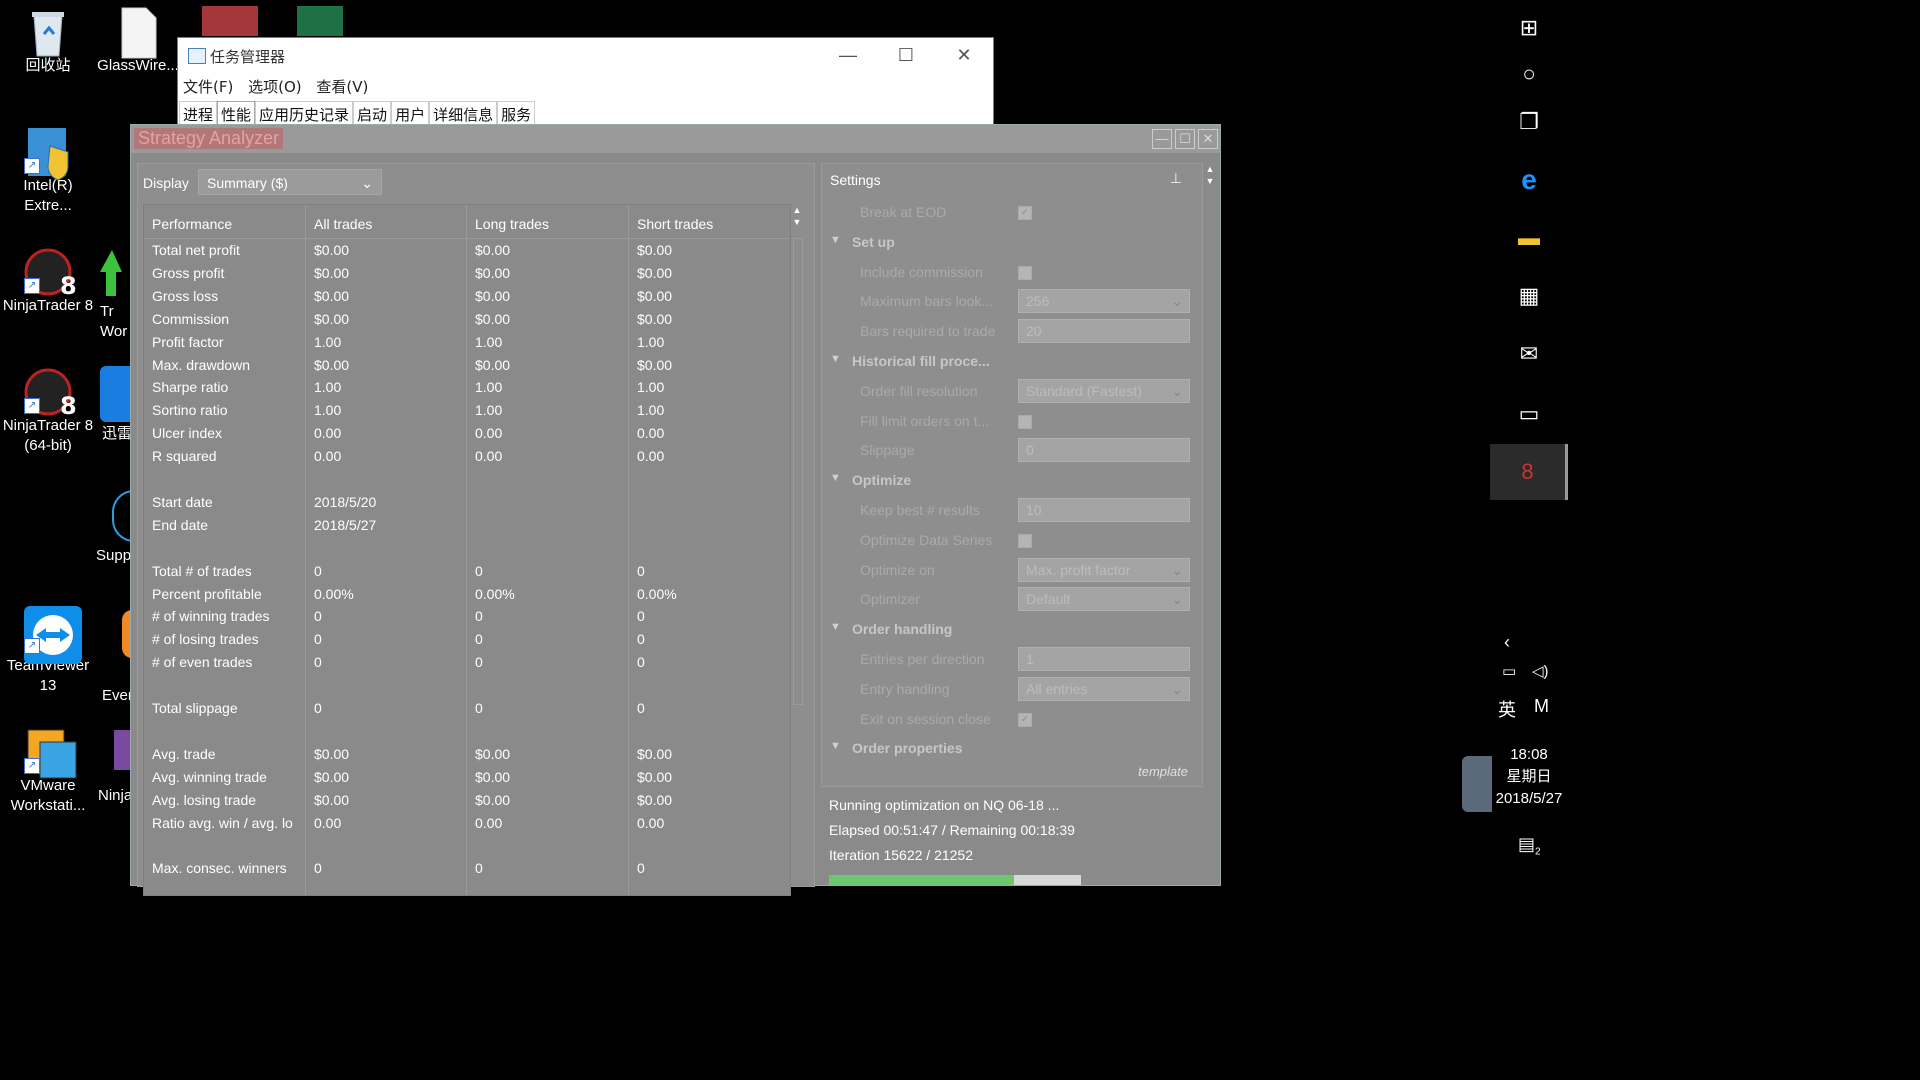  What do you see at coordinates (550, 224) in the screenshot?
I see `column-header: Long trades` at bounding box center [550, 224].